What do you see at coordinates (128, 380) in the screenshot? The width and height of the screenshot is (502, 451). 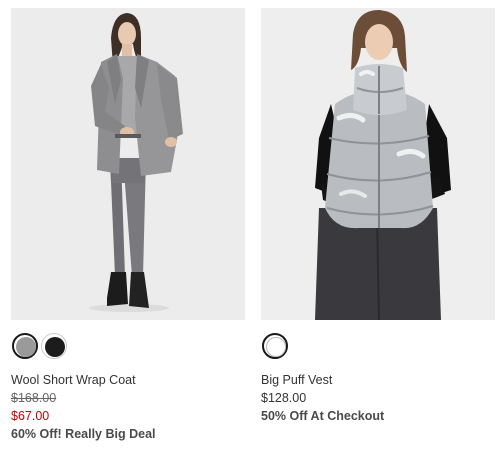 I see `product-name: Wool Short Wrap Coat` at bounding box center [128, 380].